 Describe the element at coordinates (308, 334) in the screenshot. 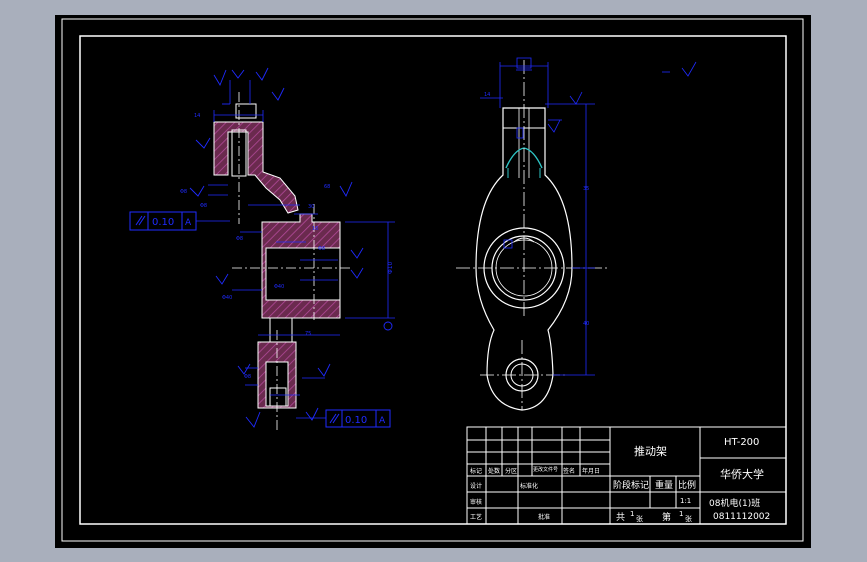

I see `svg-text: 75` at that location.